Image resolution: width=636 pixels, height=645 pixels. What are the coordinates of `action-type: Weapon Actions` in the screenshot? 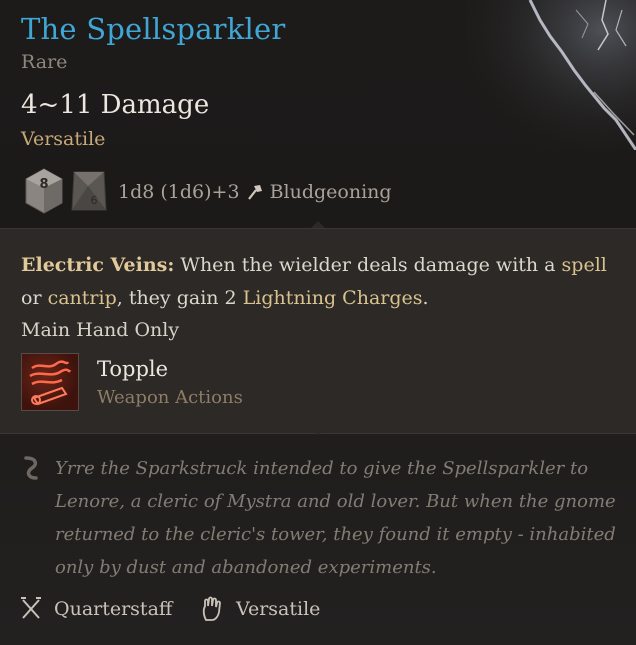 It's located at (170, 397).